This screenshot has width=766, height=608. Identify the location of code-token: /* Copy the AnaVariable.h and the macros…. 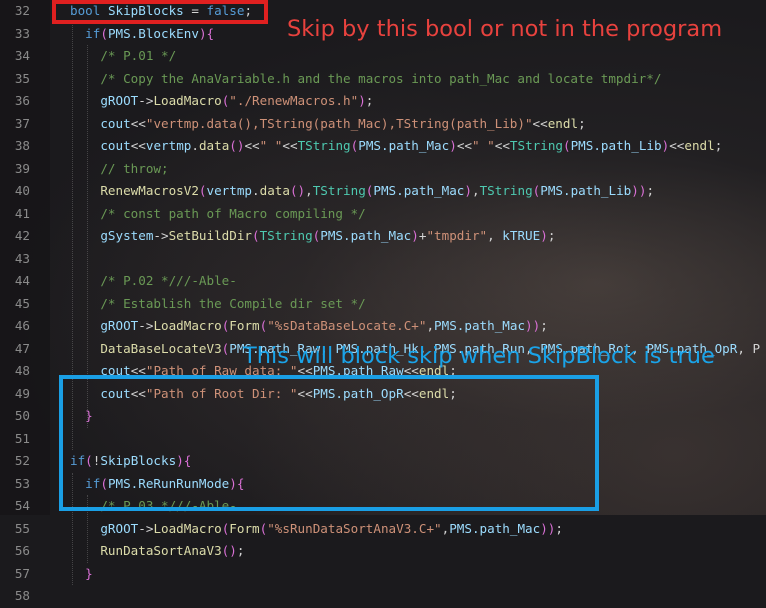
(381, 78).